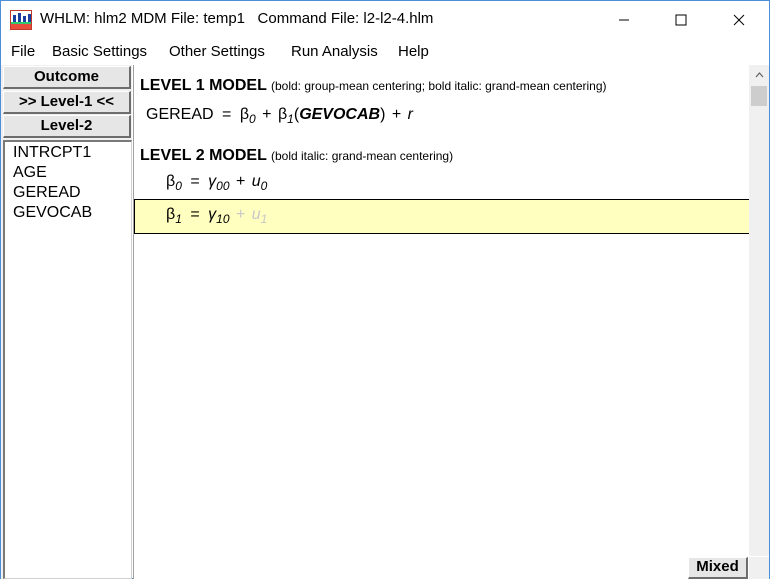  I want to click on scroll-up-arrow, so click(759, 75).